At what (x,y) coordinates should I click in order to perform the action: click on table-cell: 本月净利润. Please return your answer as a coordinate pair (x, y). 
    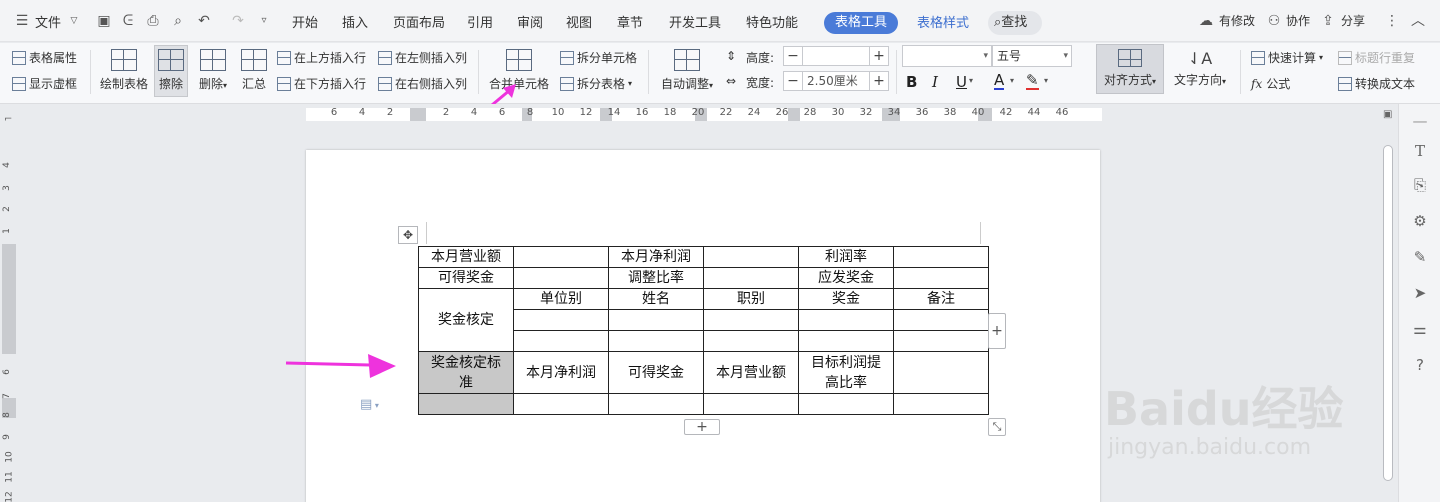
    Looking at the image, I should click on (656, 257).